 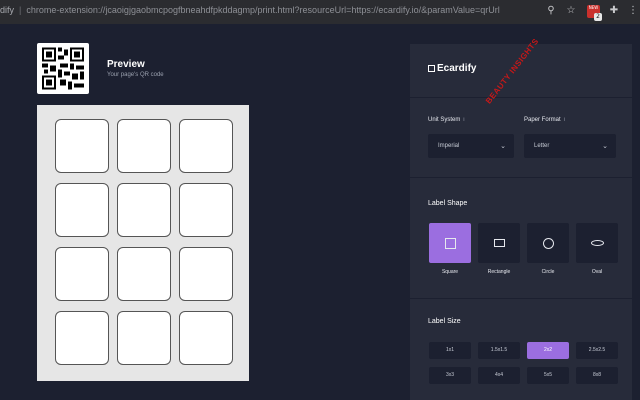 I want to click on shape-label: Oval, so click(x=597, y=272).